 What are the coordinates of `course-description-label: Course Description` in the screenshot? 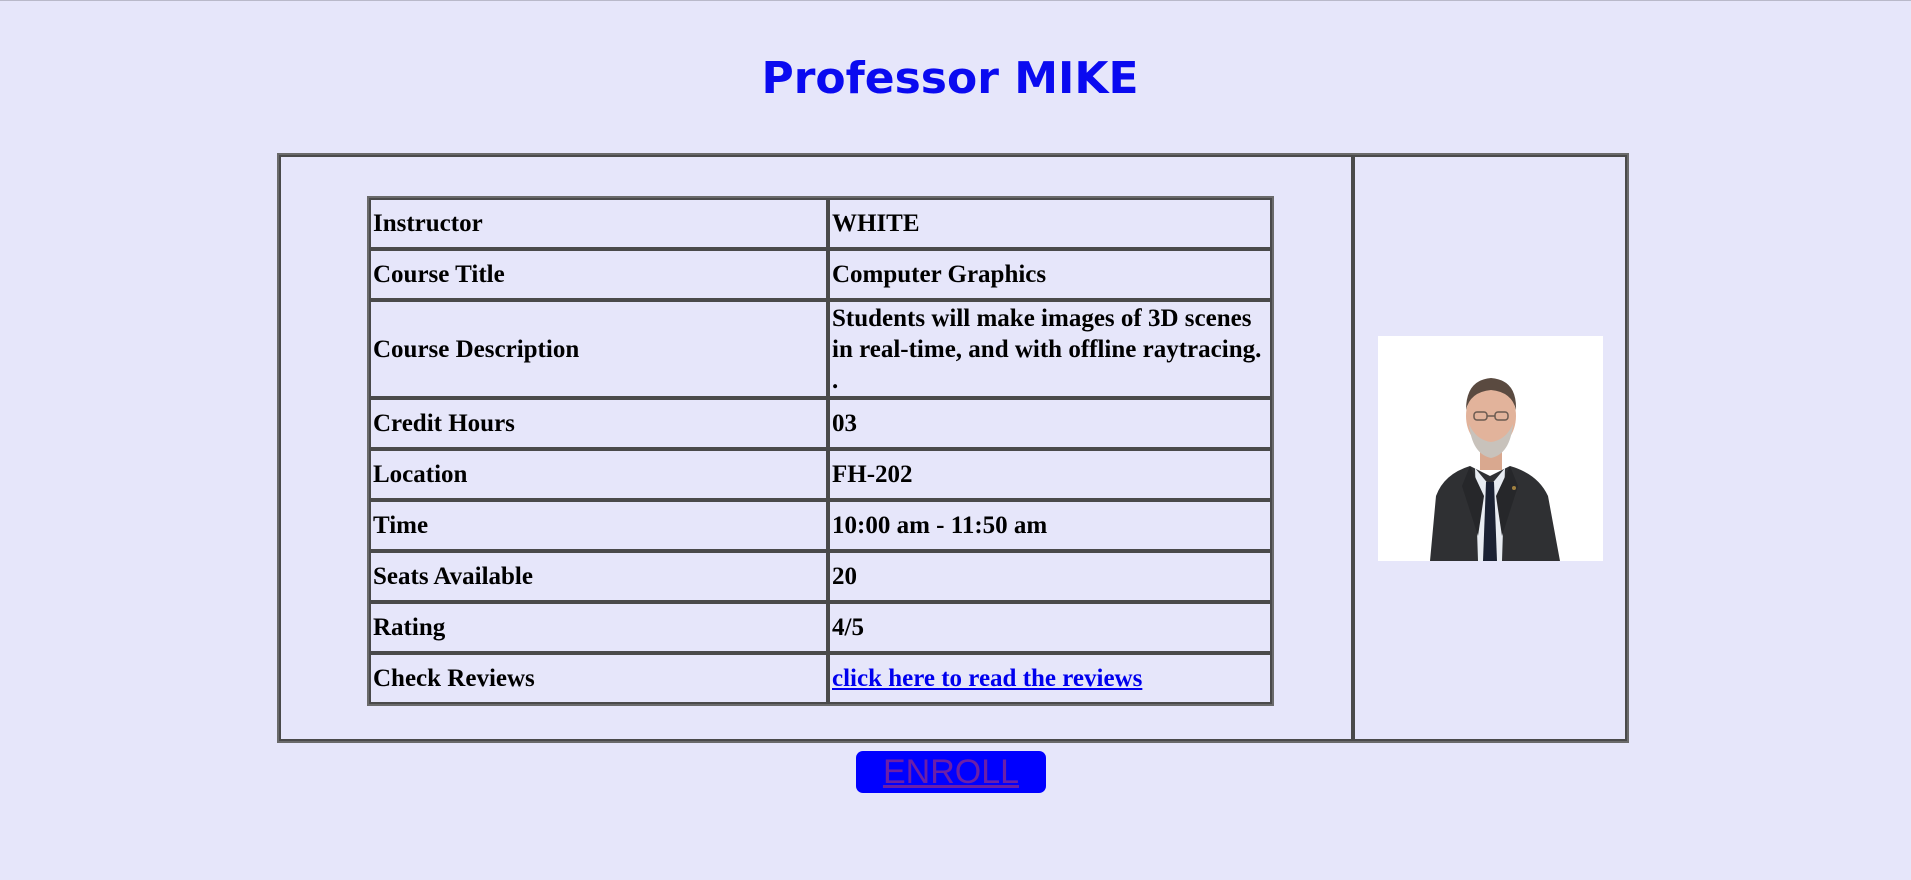 It's located at (598, 349).